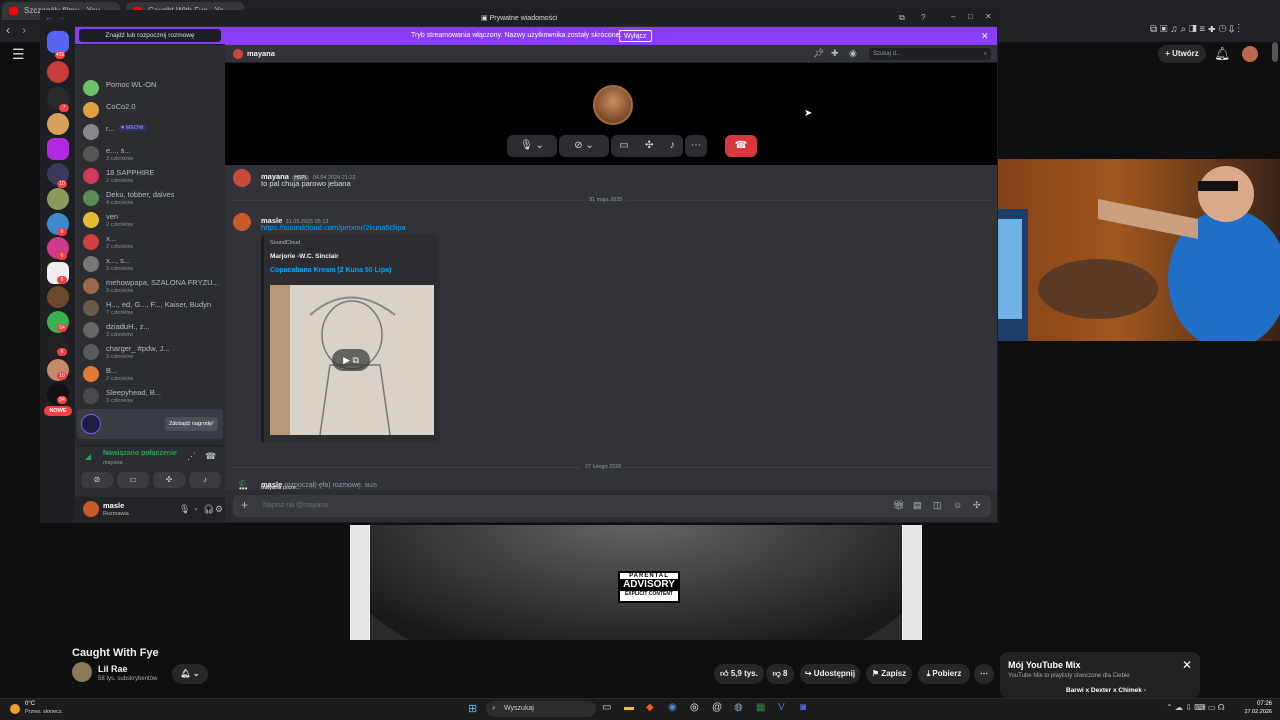  What do you see at coordinates (153, 287) in the screenshot?
I see `dm-item: mehowpapa, SZALONA FRYZU... 3 członków` at bounding box center [153, 287].